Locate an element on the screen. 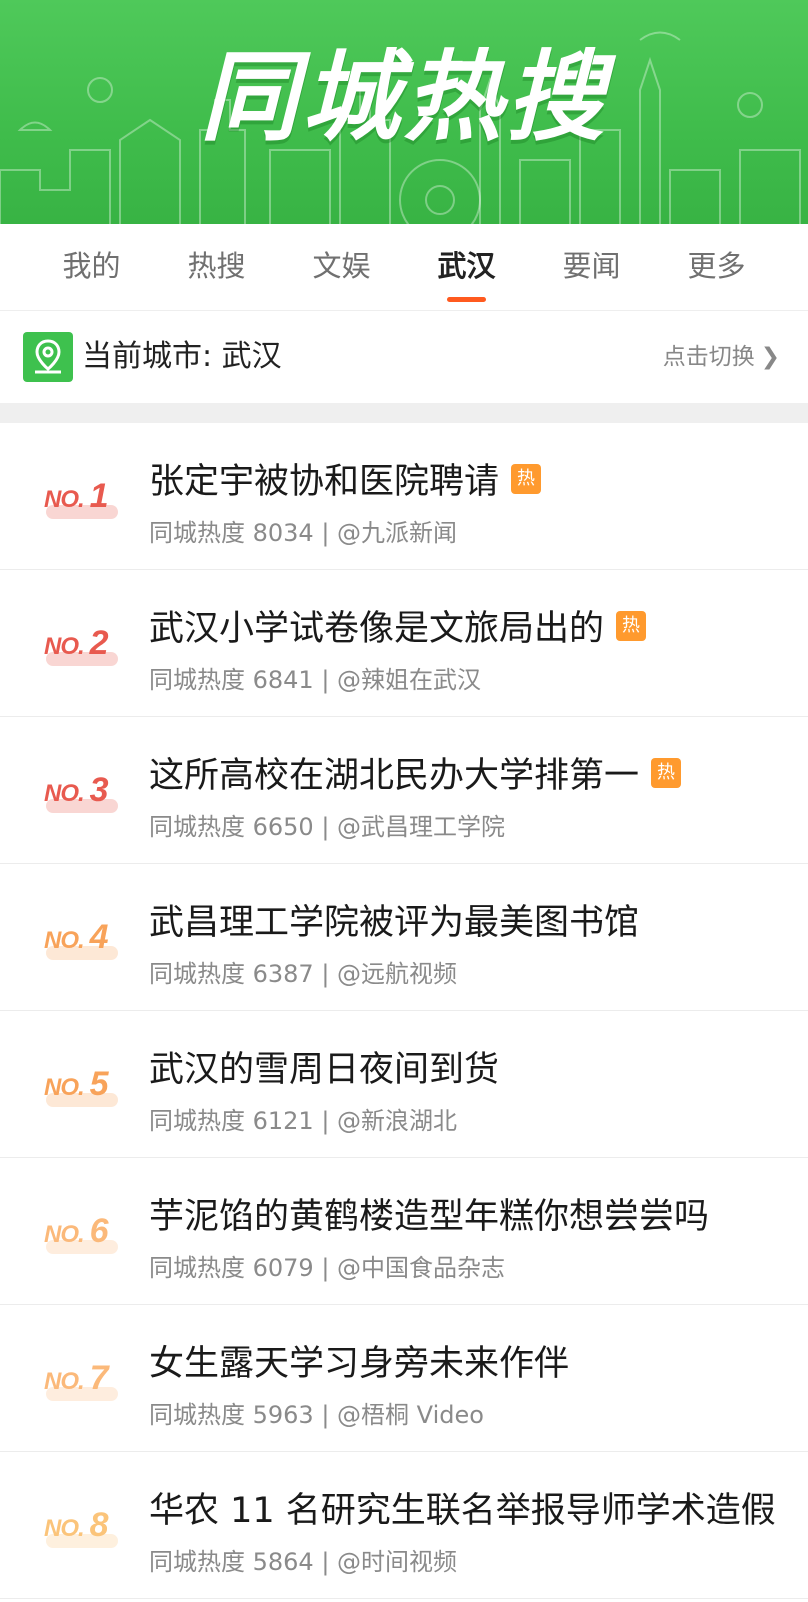 This screenshot has height=1602, width=808. tab-hot-search: 热搜 is located at coordinates (216, 267).